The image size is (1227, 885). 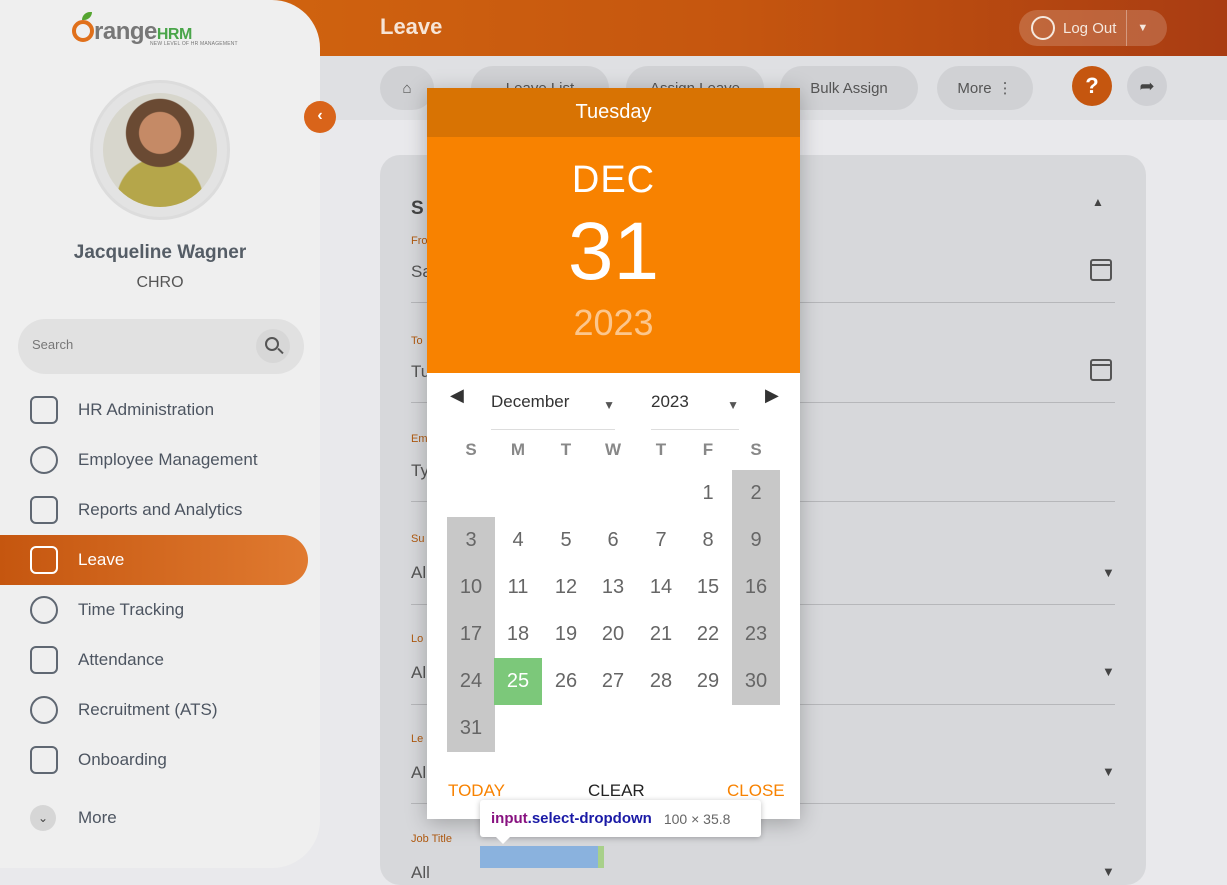 I want to click on location-select: Al, so click(x=418, y=673).